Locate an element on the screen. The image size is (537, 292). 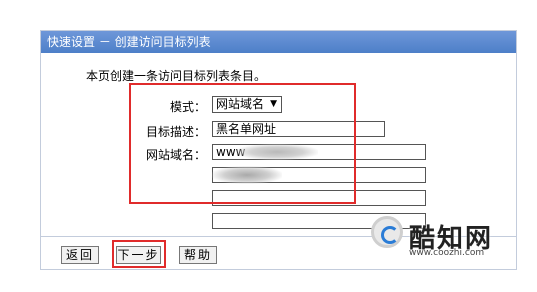
mode-select: 网站域名 ▼ is located at coordinates (247, 104).